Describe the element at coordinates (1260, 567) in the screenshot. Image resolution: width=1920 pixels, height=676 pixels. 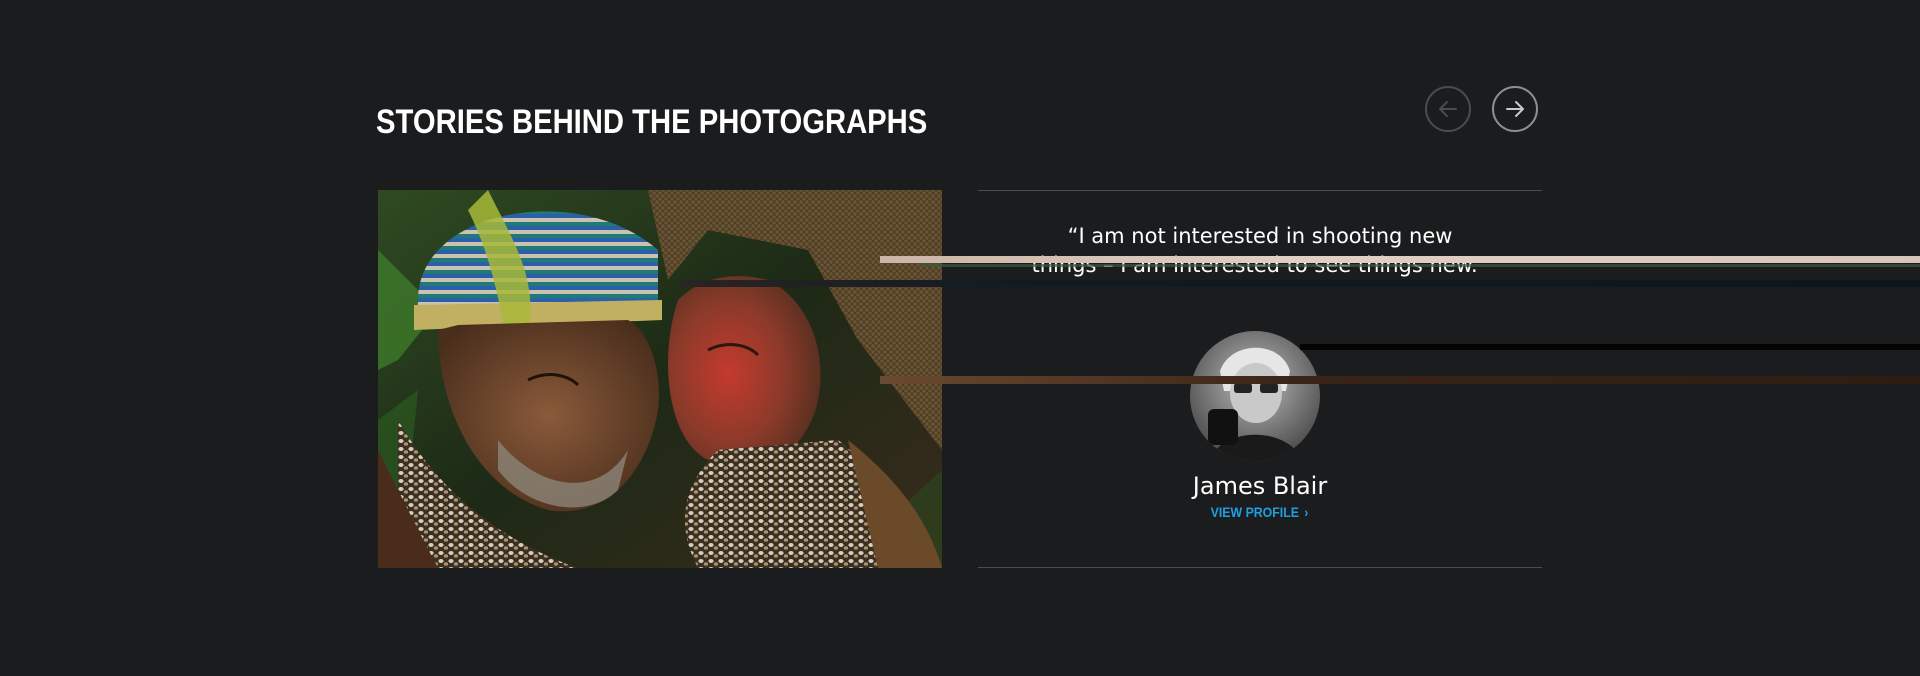
I see `divider-bottom` at that location.